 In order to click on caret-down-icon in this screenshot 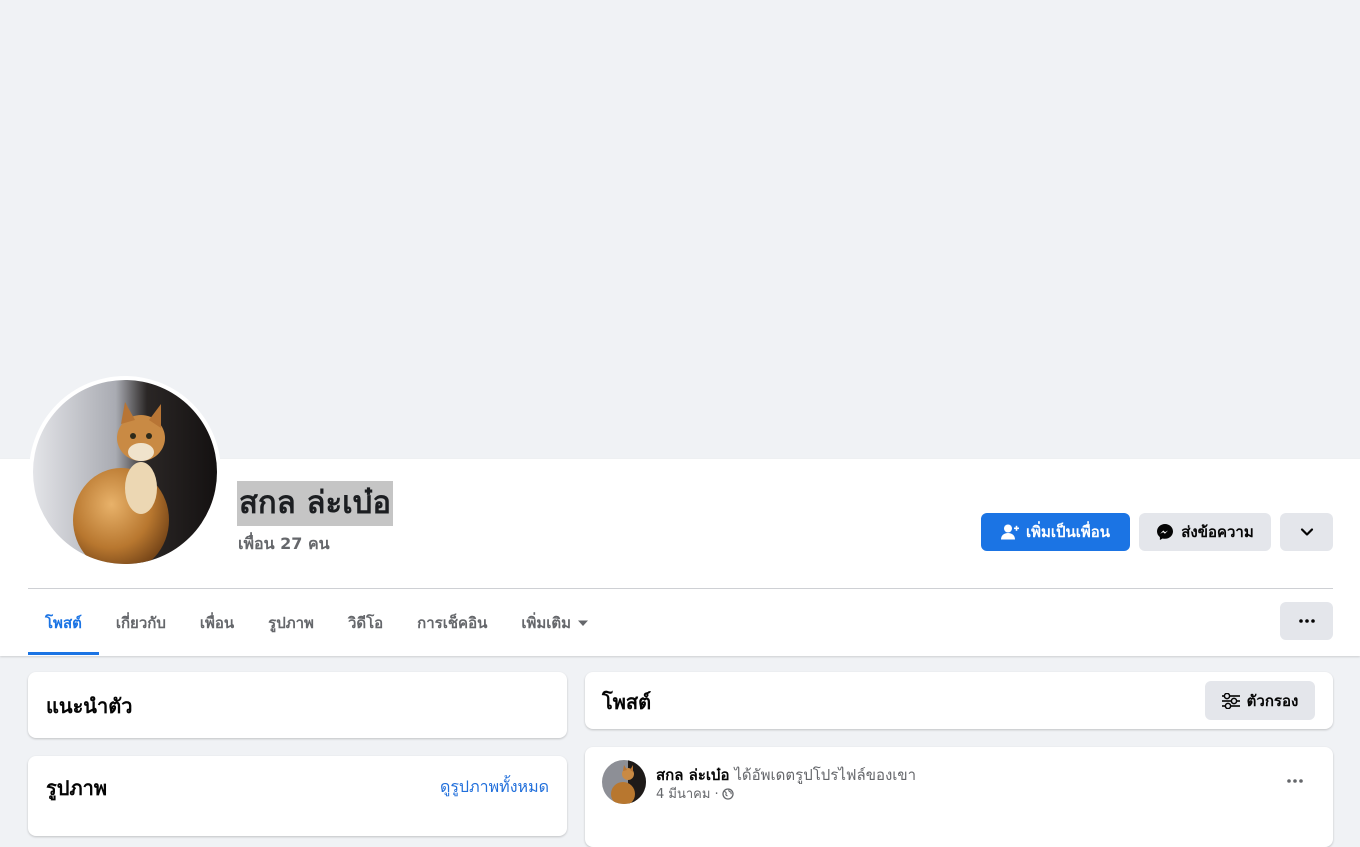, I will do `click(583, 623)`.